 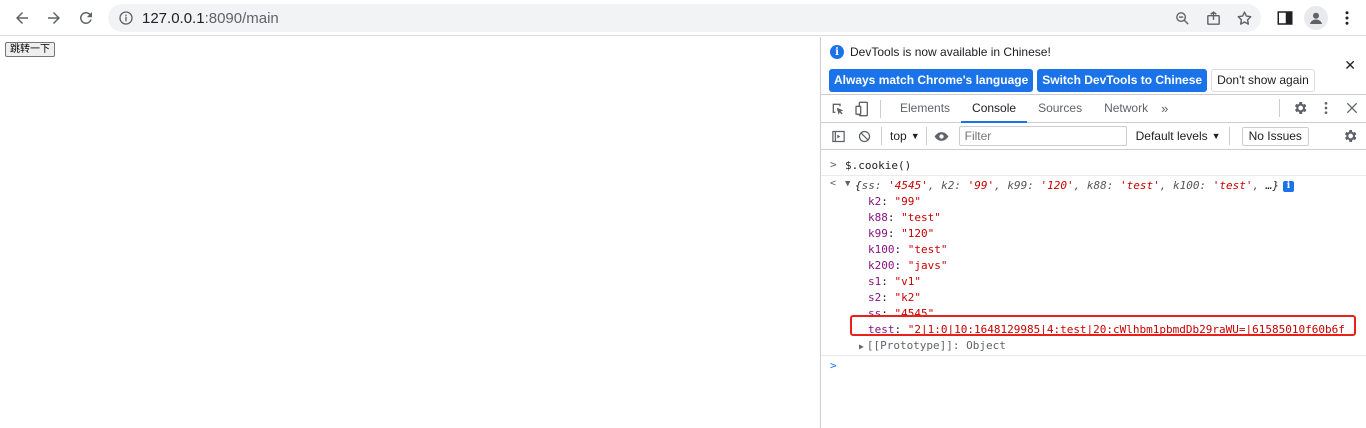 What do you see at coordinates (1347, 18) in the screenshot?
I see `more-vert-icon` at bounding box center [1347, 18].